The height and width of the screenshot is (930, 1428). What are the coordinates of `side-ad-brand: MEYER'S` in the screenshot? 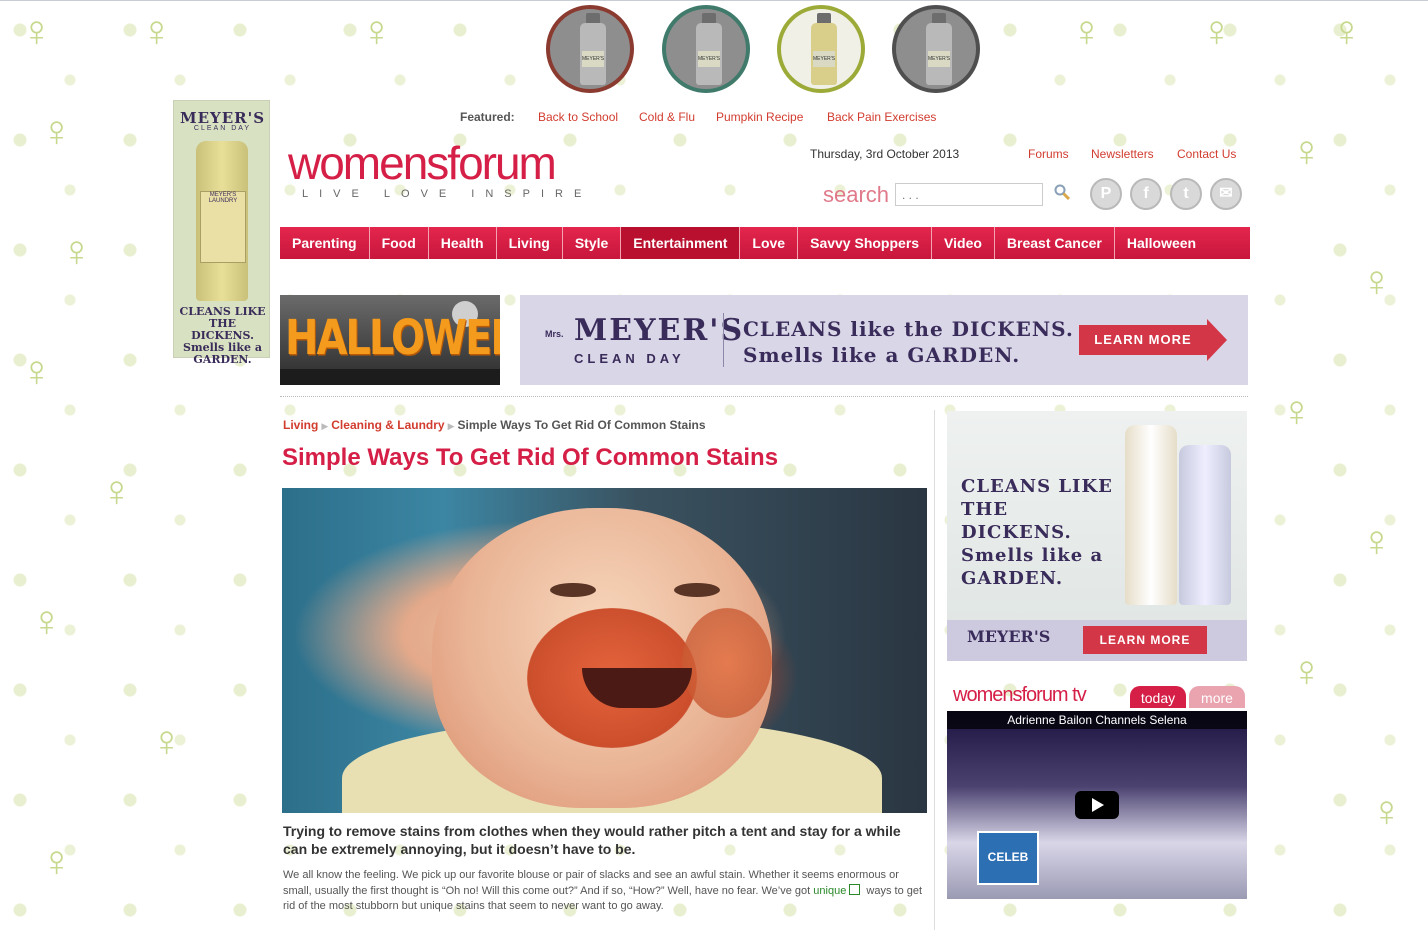 It's located at (1009, 636).